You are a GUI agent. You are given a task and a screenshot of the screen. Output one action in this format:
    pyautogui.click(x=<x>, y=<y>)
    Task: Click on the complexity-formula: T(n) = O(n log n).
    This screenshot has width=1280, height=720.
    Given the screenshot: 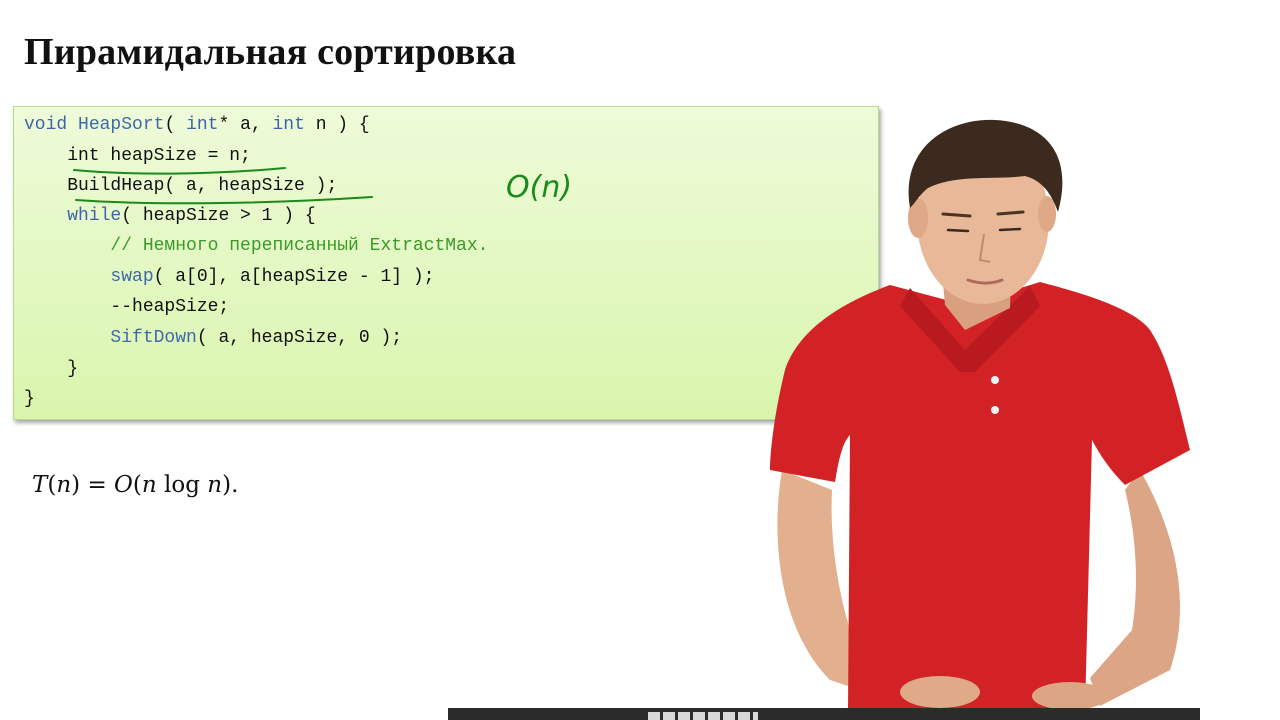 What is the action you would take?
    pyautogui.click(x=135, y=485)
    